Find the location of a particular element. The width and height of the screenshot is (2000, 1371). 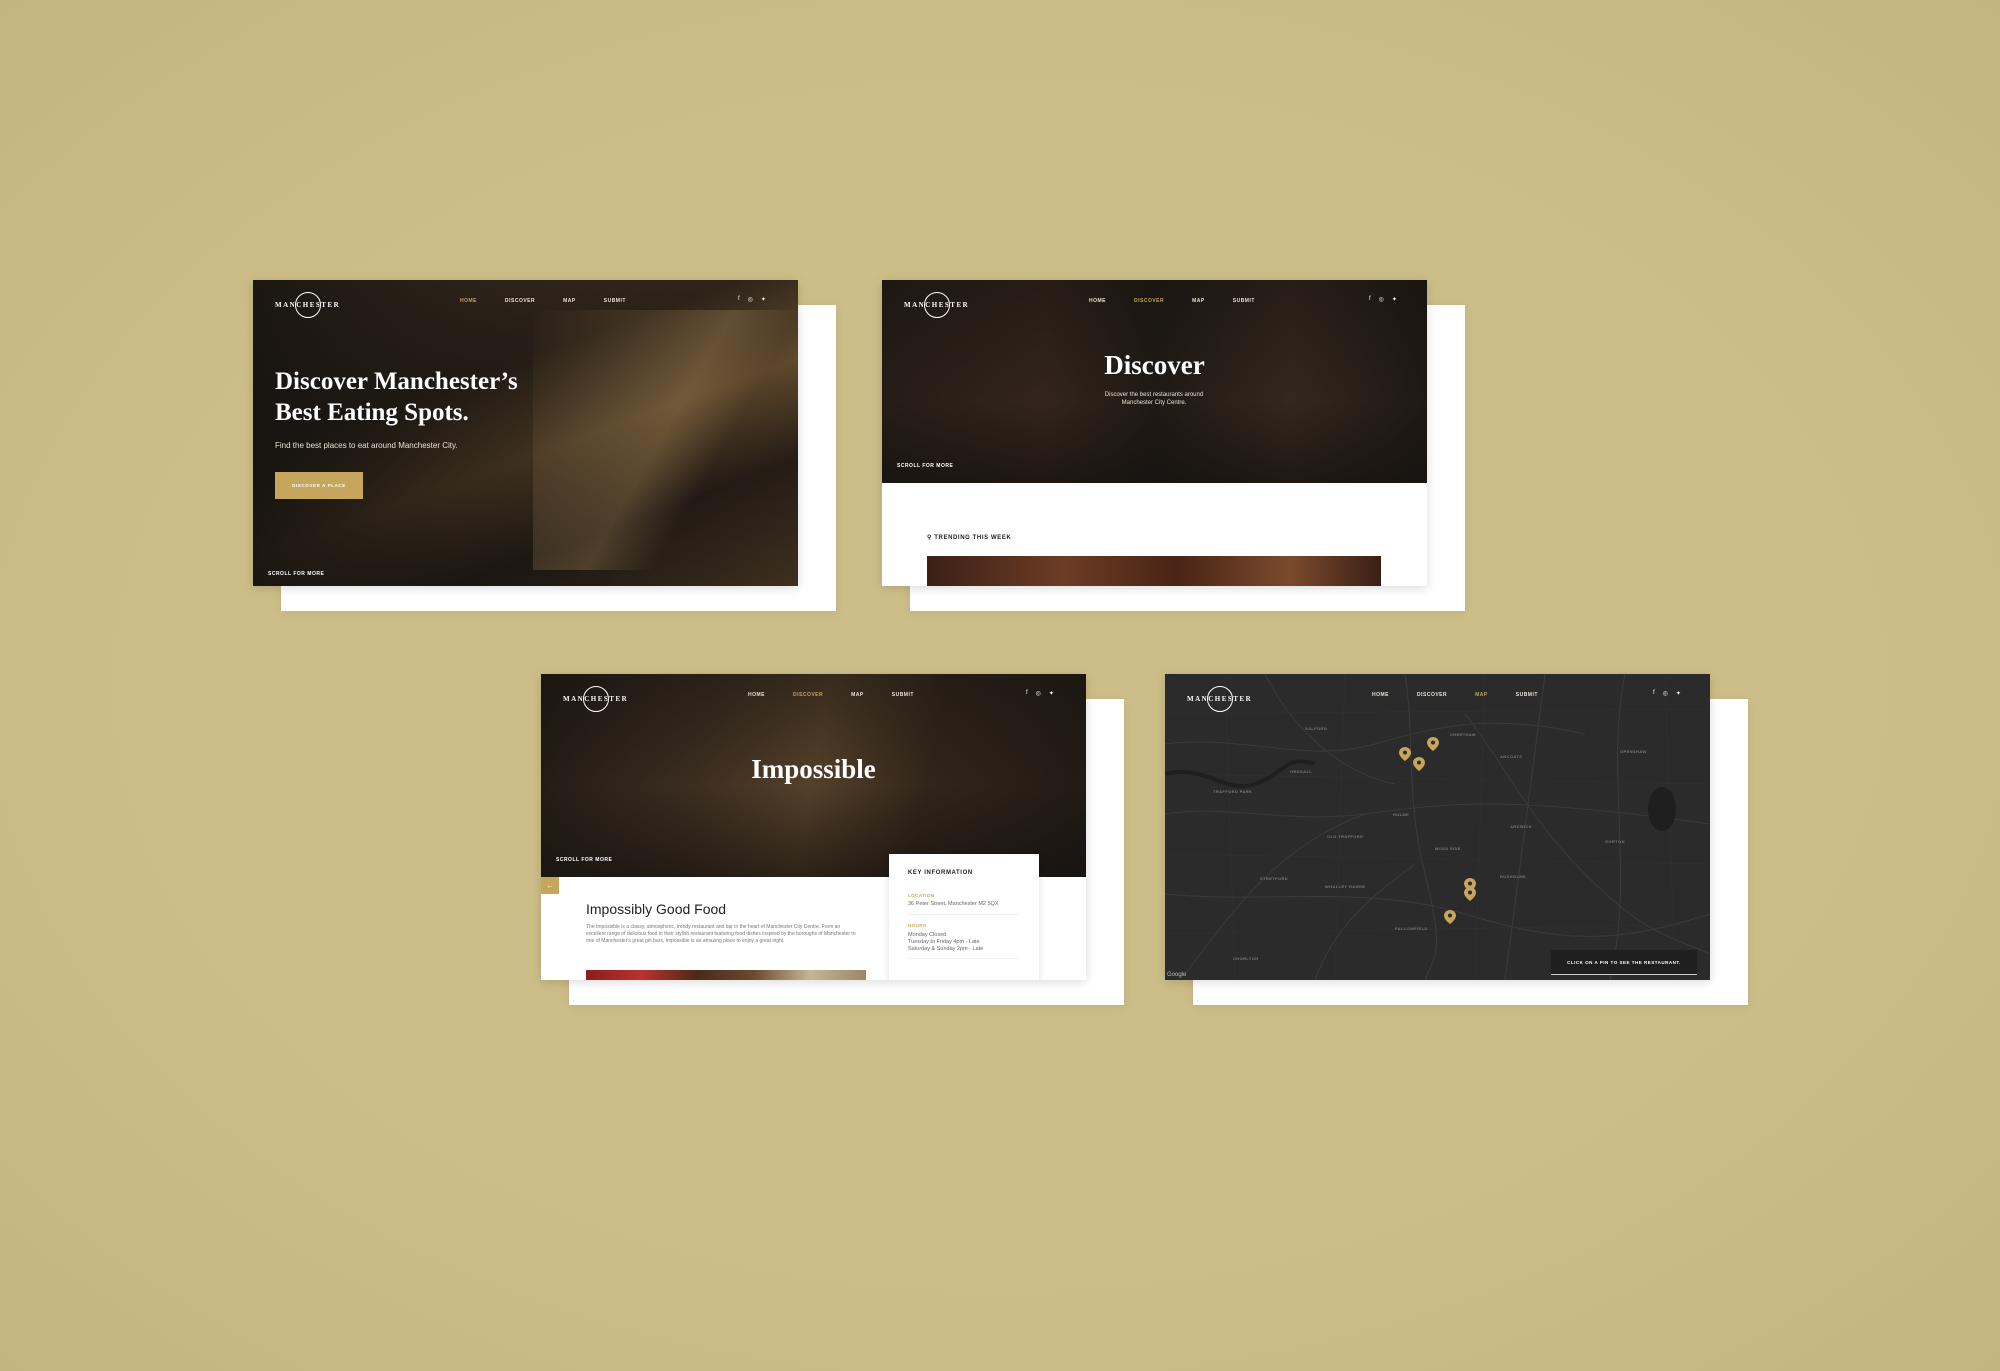

map-label-salford: SALFORD is located at coordinates (1316, 728).